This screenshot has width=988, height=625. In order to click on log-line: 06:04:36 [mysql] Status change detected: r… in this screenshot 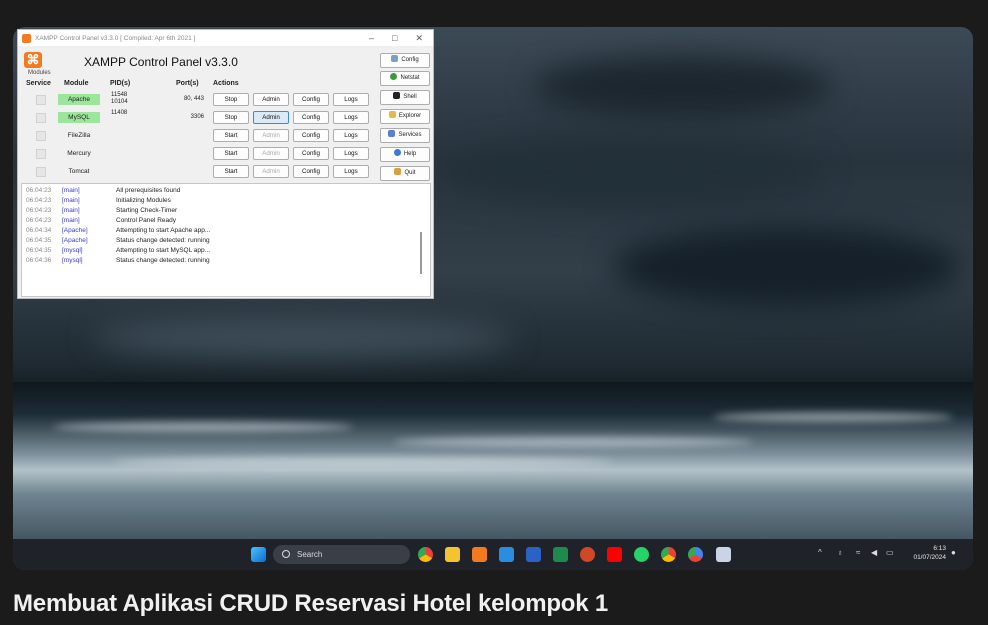, I will do `click(226, 261)`.